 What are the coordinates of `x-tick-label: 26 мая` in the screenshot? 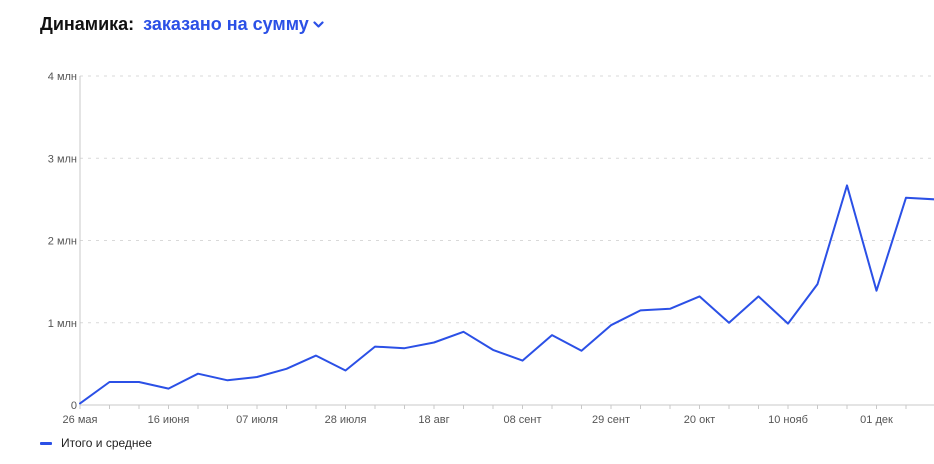 It's located at (80, 420).